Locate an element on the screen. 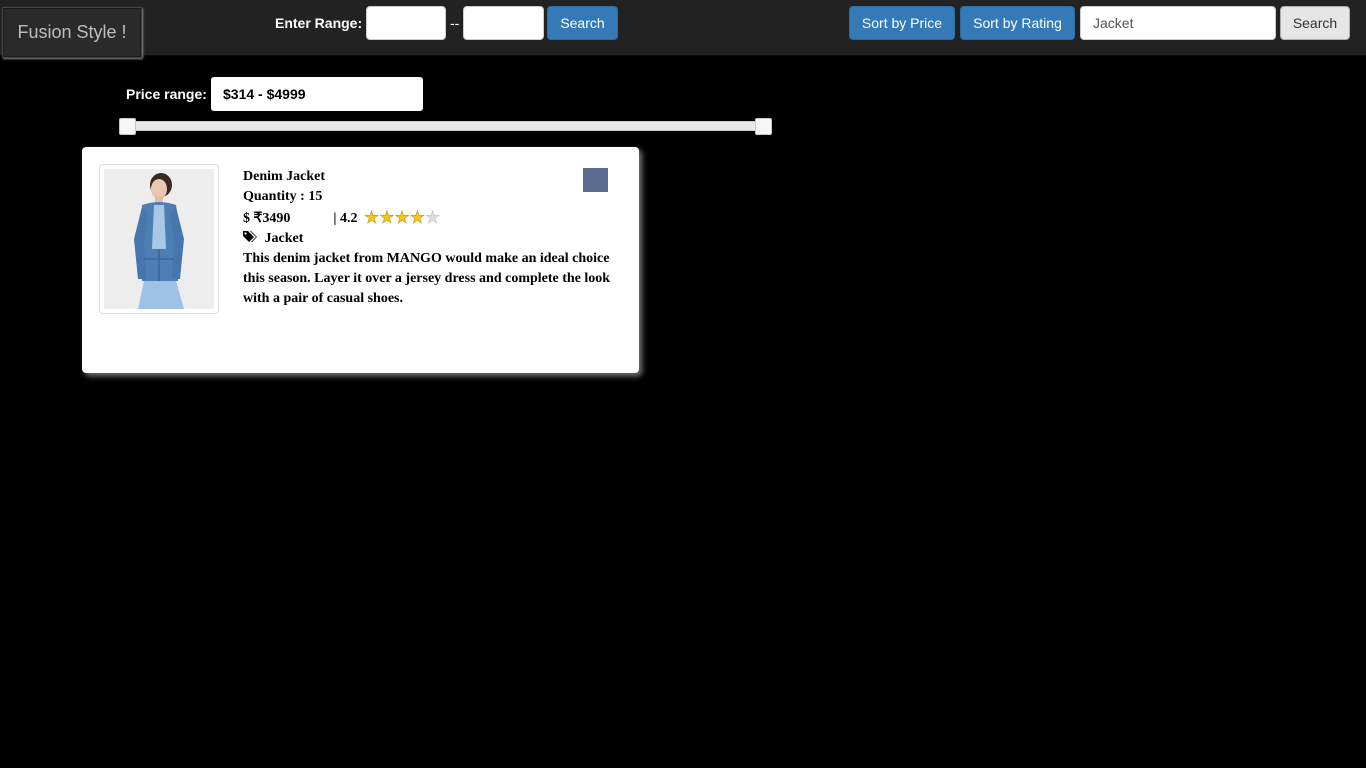 Image resolution: width=1366 pixels, height=768 pixels. product-photo is located at coordinates (159, 239).